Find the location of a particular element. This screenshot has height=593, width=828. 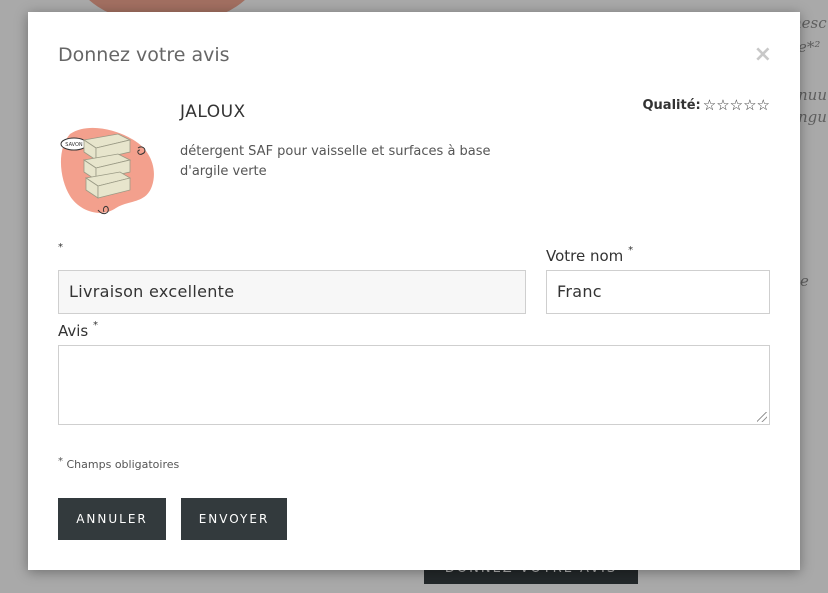

quality-rating: Qualité: ☆ ☆ ☆ ☆ ☆ is located at coordinates (706, 106).